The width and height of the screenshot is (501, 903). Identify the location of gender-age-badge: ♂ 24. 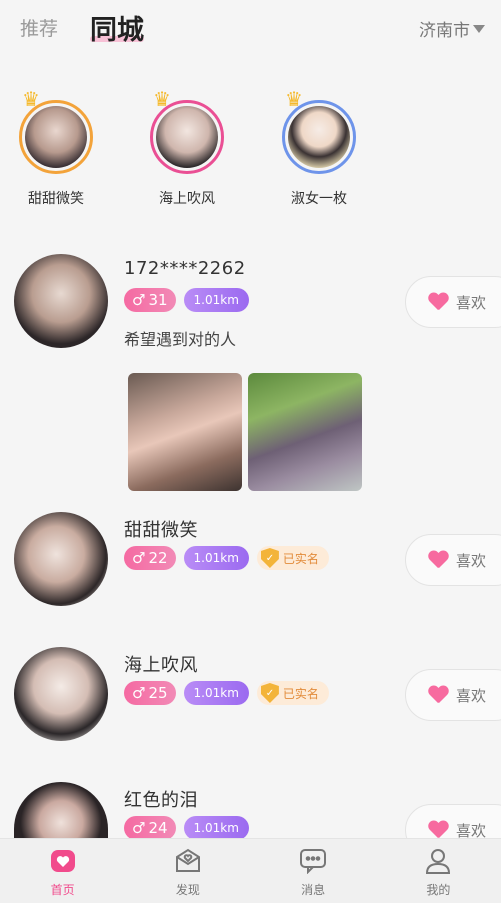
(150, 828).